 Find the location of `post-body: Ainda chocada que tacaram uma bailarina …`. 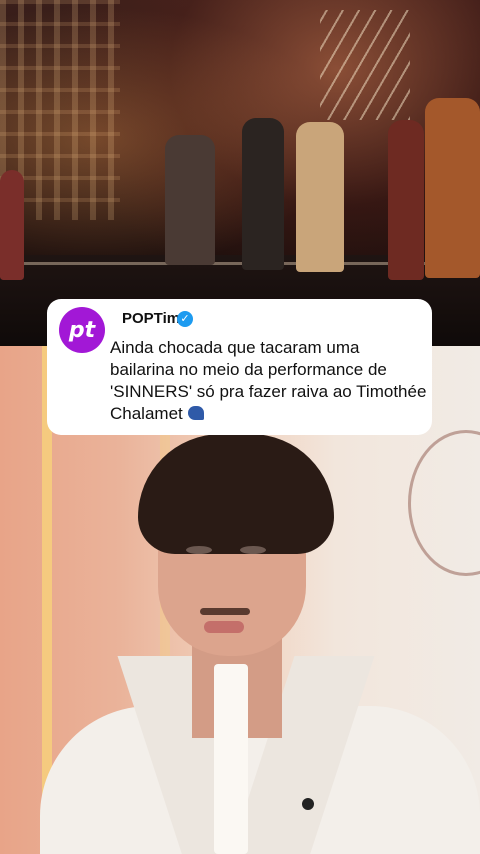

post-body: Ainda chocada que tacaram uma bailarina … is located at coordinates (268, 380).